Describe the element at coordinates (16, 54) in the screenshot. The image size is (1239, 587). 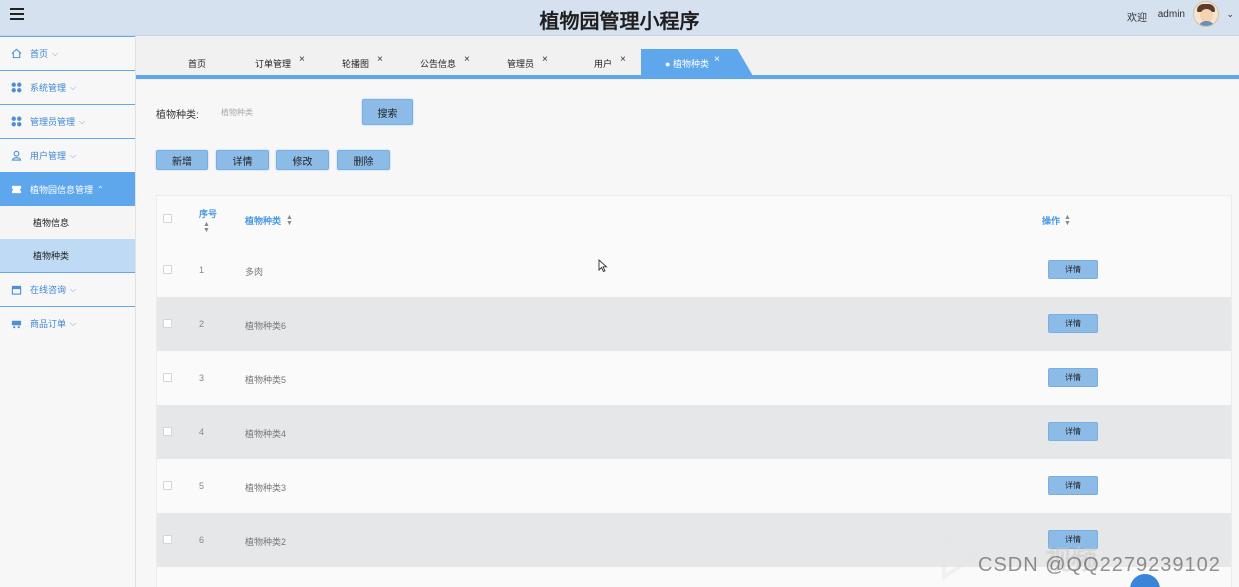
I see `home-icon` at that location.